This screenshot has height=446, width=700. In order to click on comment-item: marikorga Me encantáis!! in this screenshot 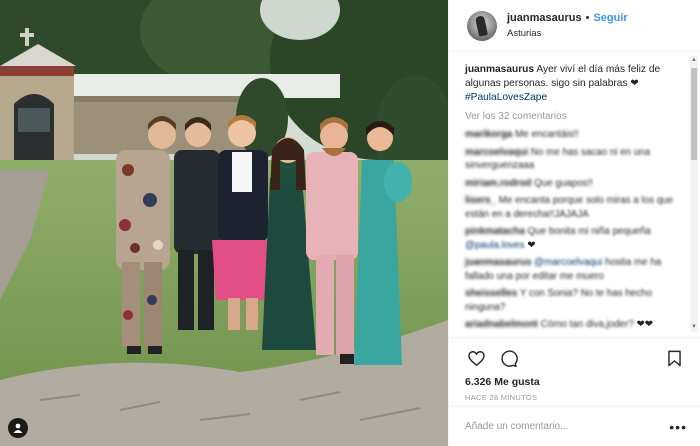, I will do `click(575, 135)`.